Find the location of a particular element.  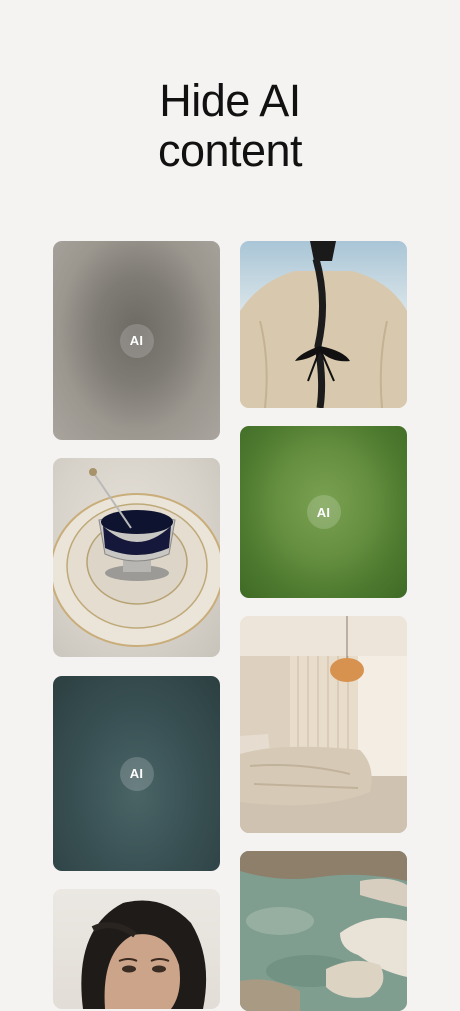

photo-tile-coat is located at coordinates (323, 324).